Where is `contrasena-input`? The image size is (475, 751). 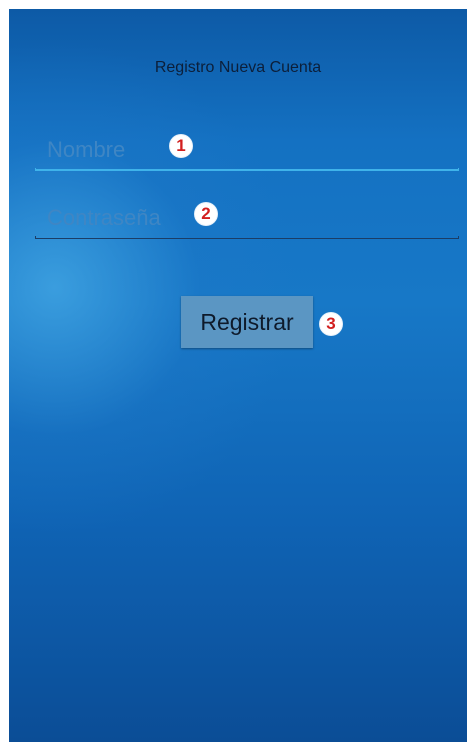 contrasena-input is located at coordinates (247, 218).